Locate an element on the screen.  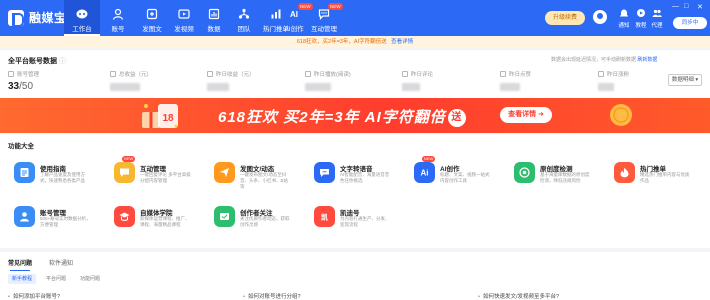
feature-creator-follow: 创作者关注 关注优质作者动态，获取创作灵感 is located at coordinates (253, 219).